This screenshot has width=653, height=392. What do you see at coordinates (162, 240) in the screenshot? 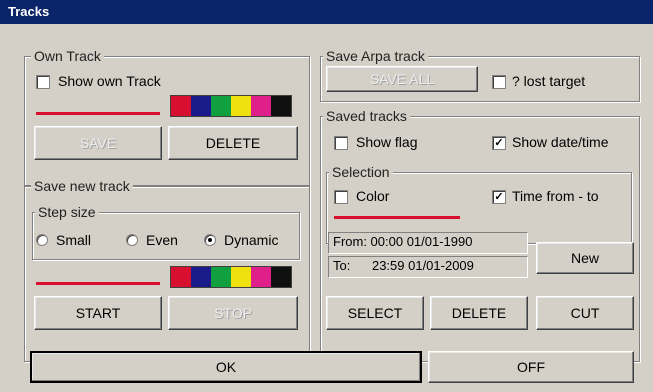
I see `step-even-label: Even` at bounding box center [162, 240].